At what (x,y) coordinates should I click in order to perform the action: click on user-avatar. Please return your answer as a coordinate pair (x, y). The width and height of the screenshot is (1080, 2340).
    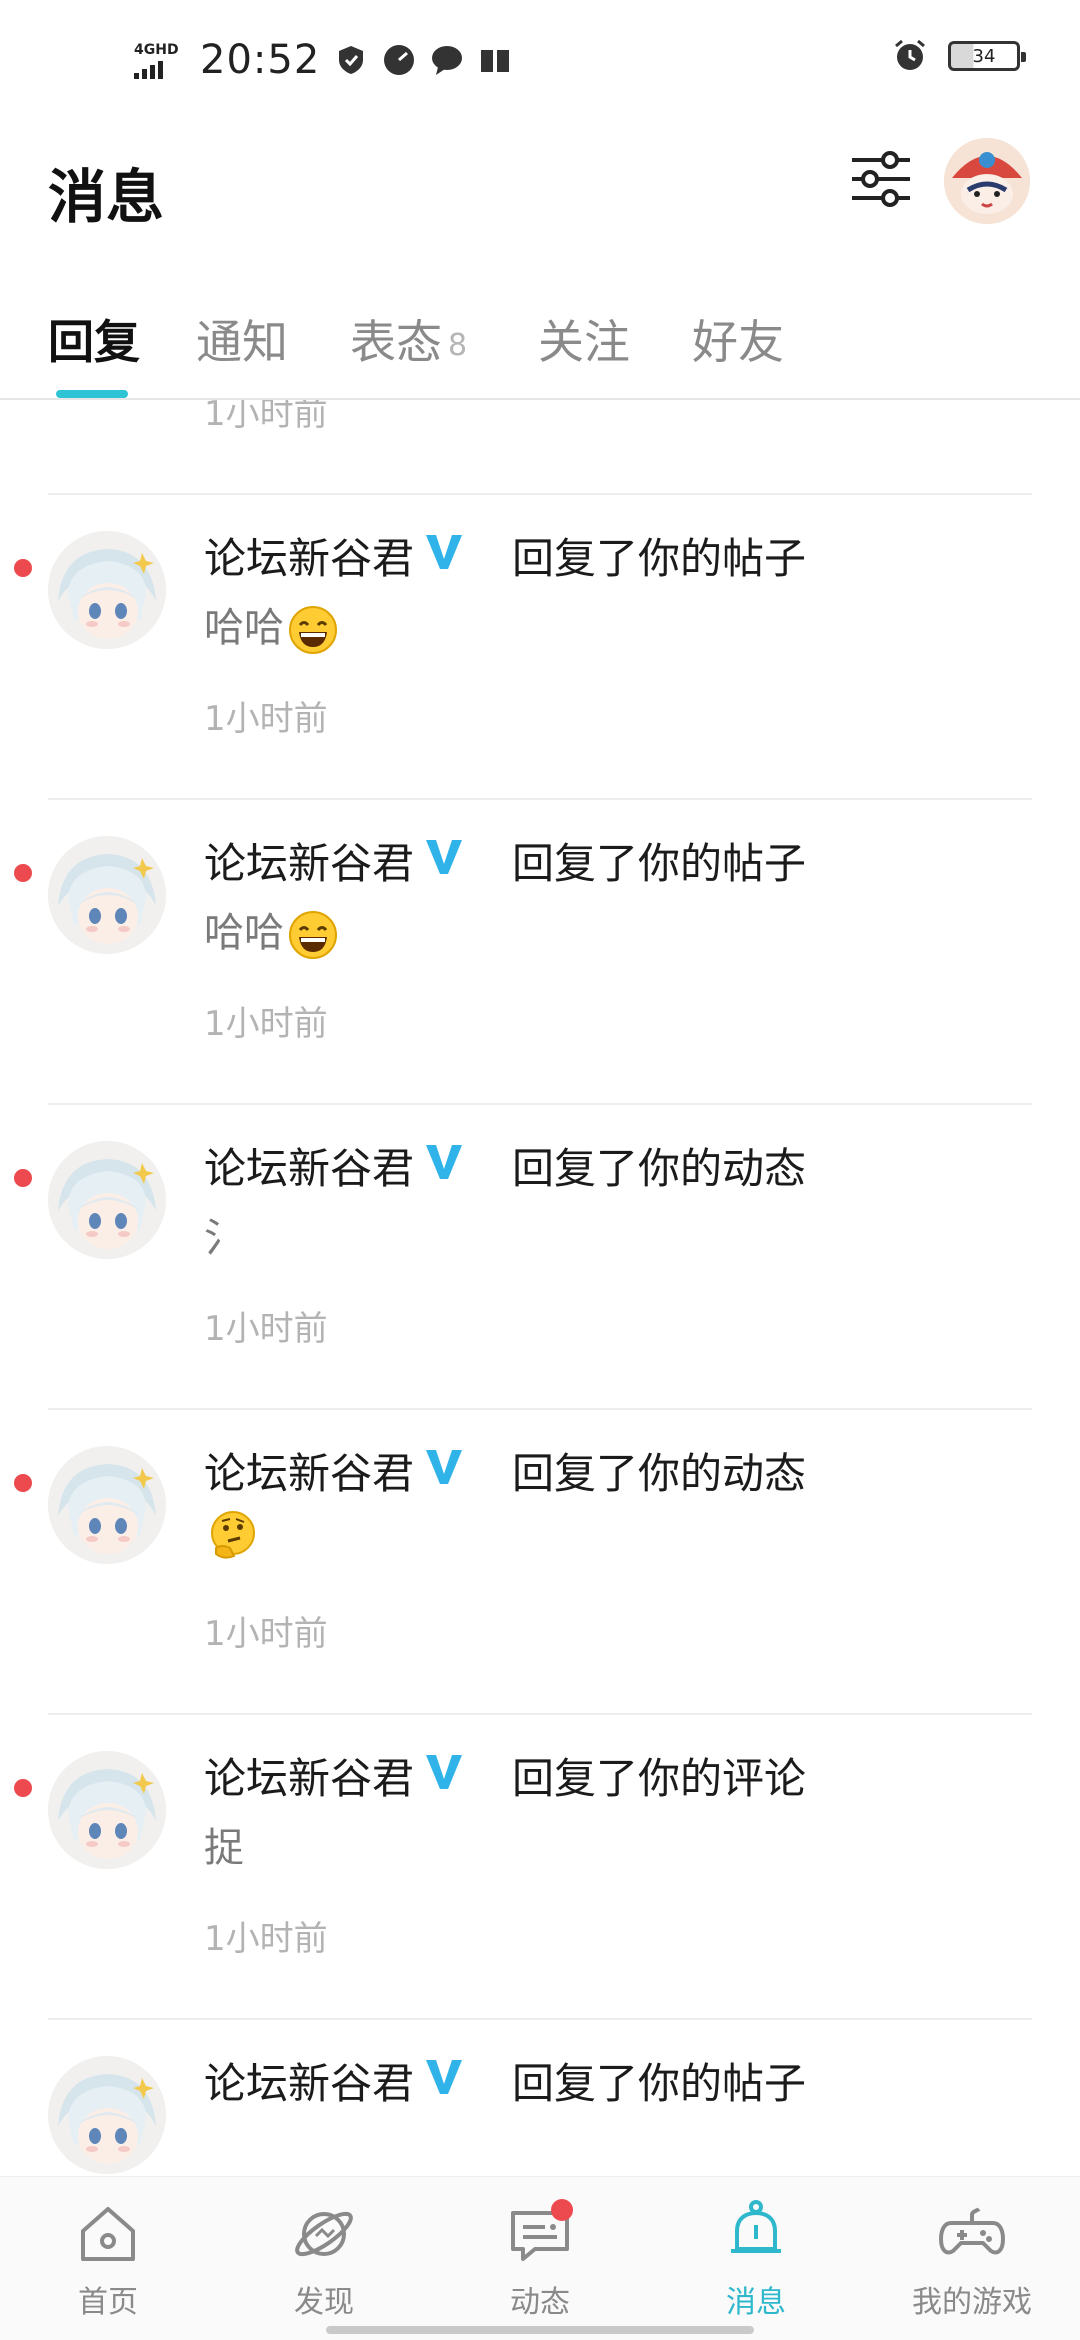
    Looking at the image, I should click on (987, 181).